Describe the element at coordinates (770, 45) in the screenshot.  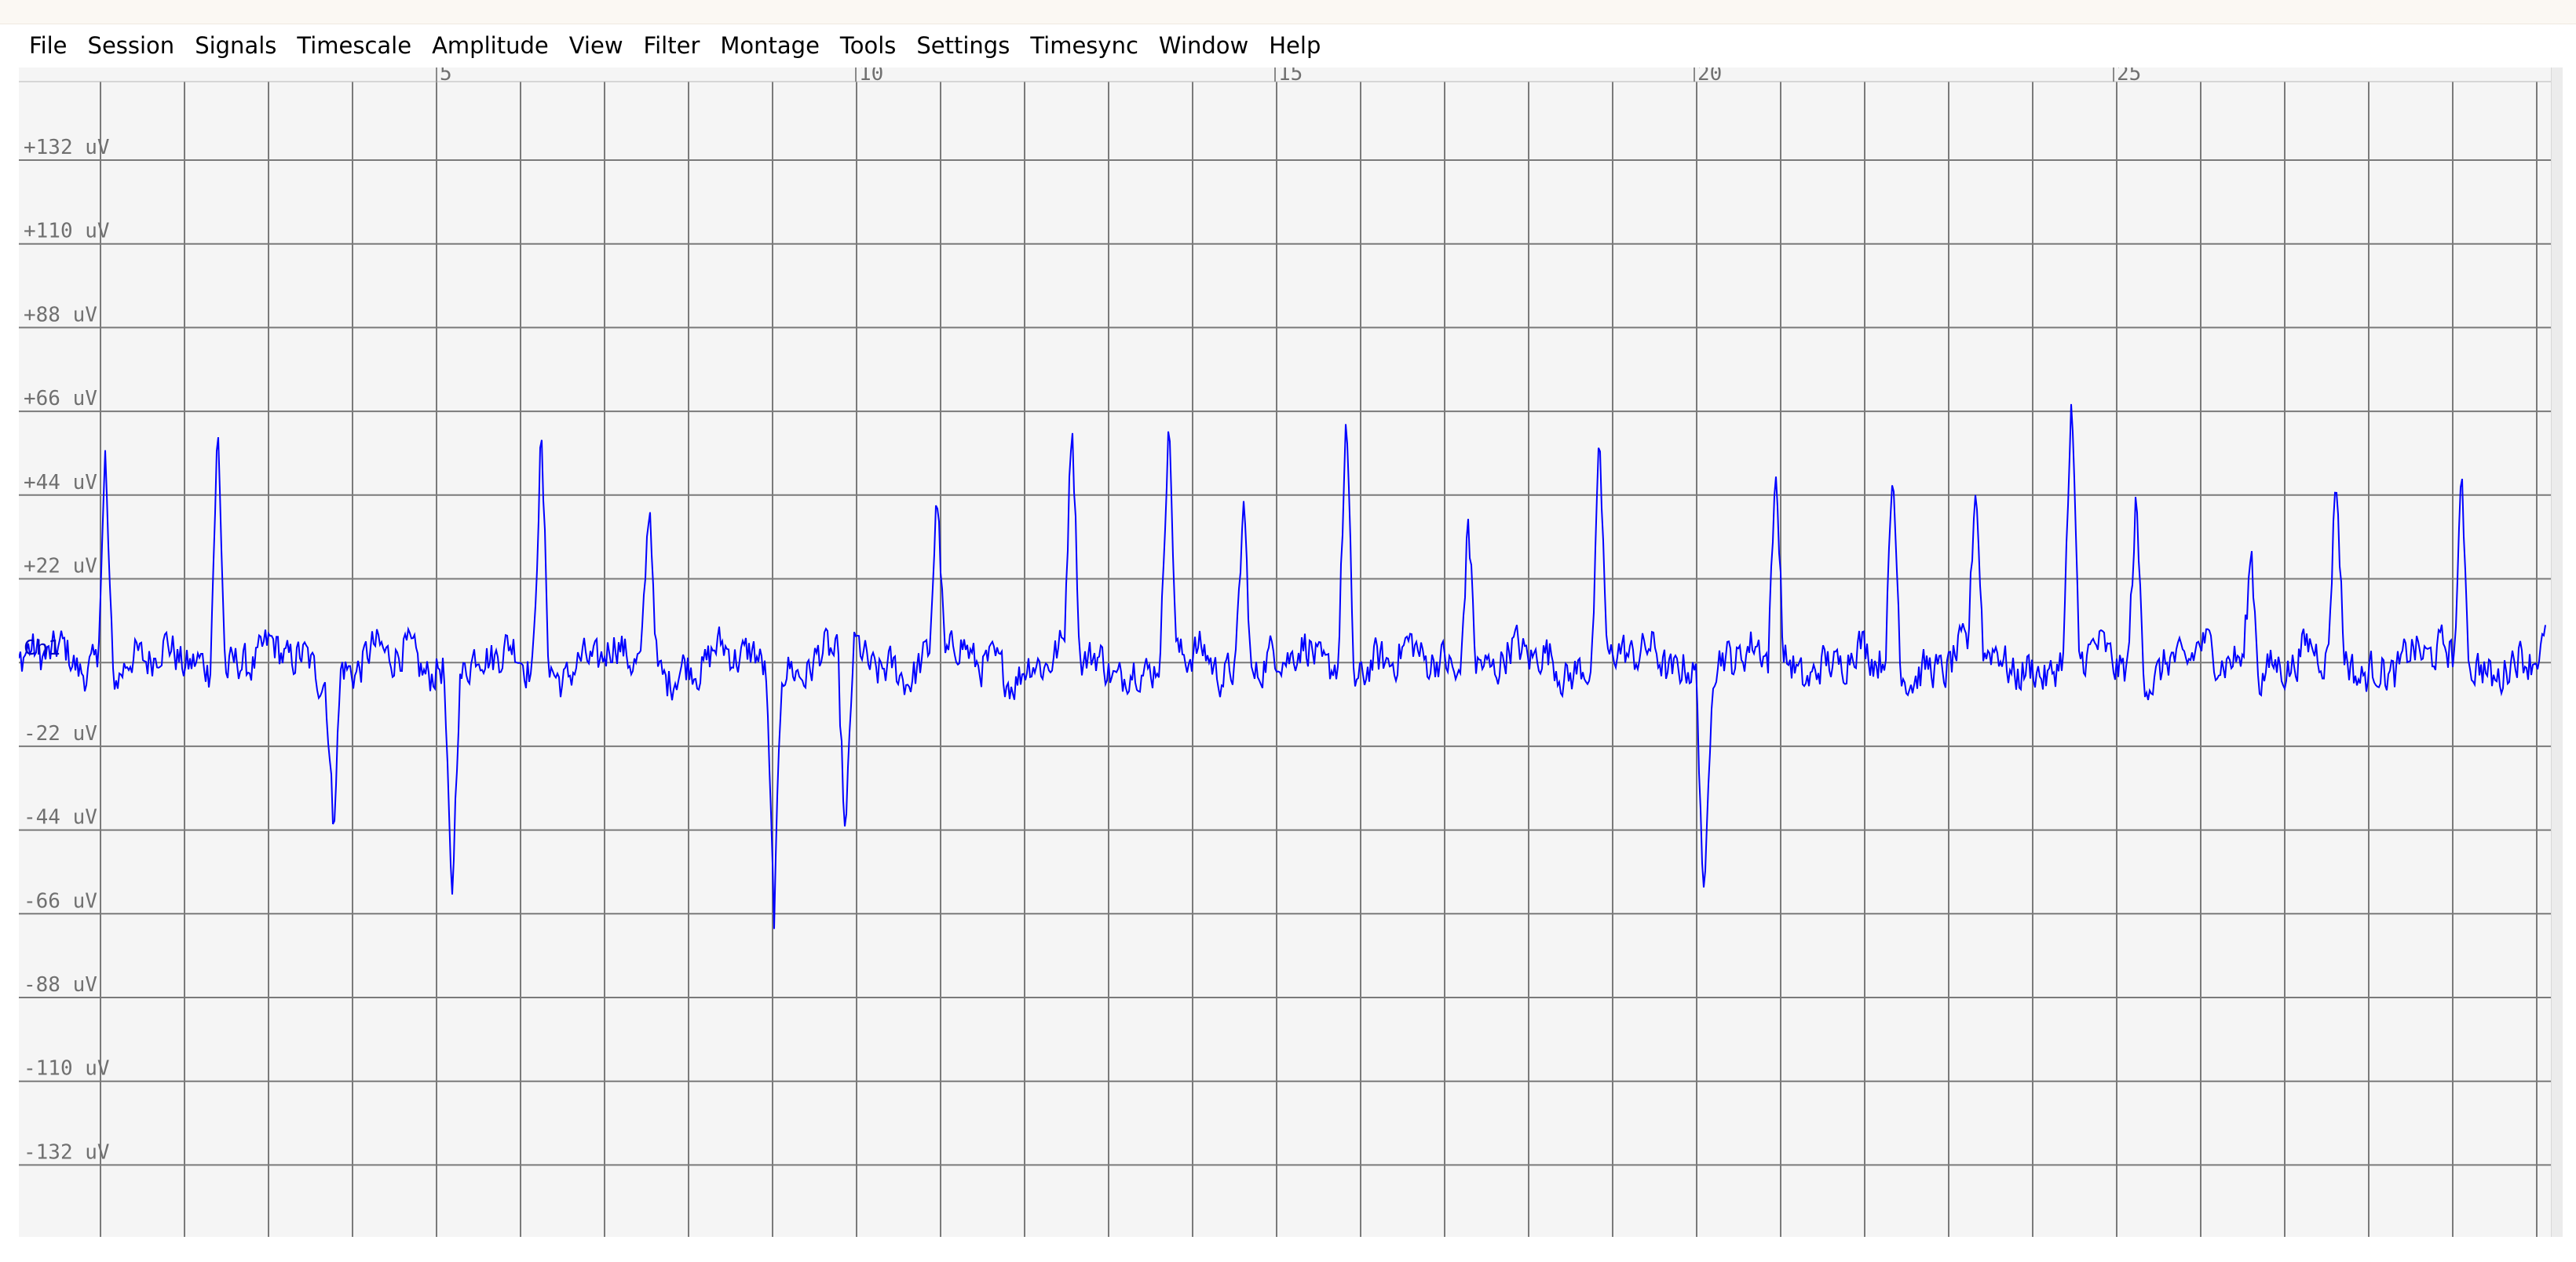
I see `menu-montage: Montage` at that location.